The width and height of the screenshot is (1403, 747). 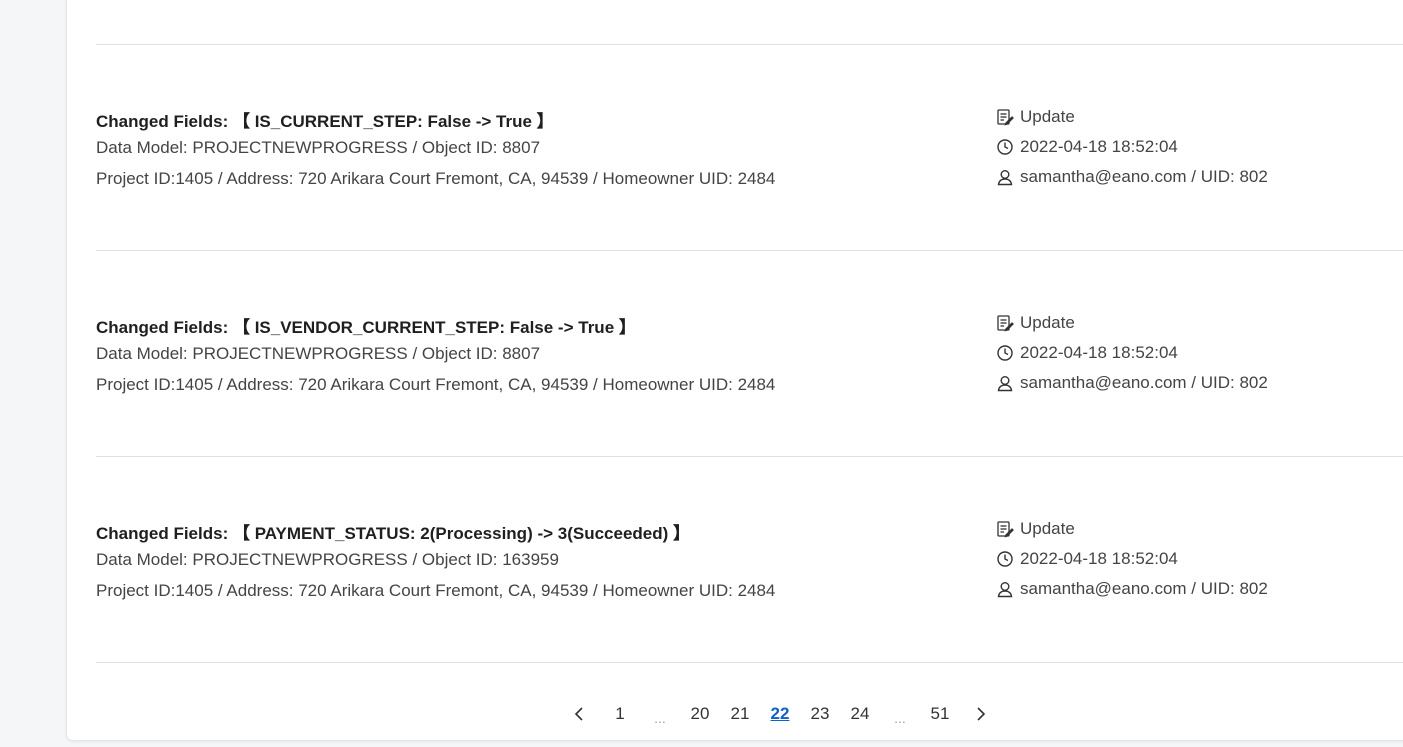 I want to click on chevron-left-icon, so click(x=578, y=714).